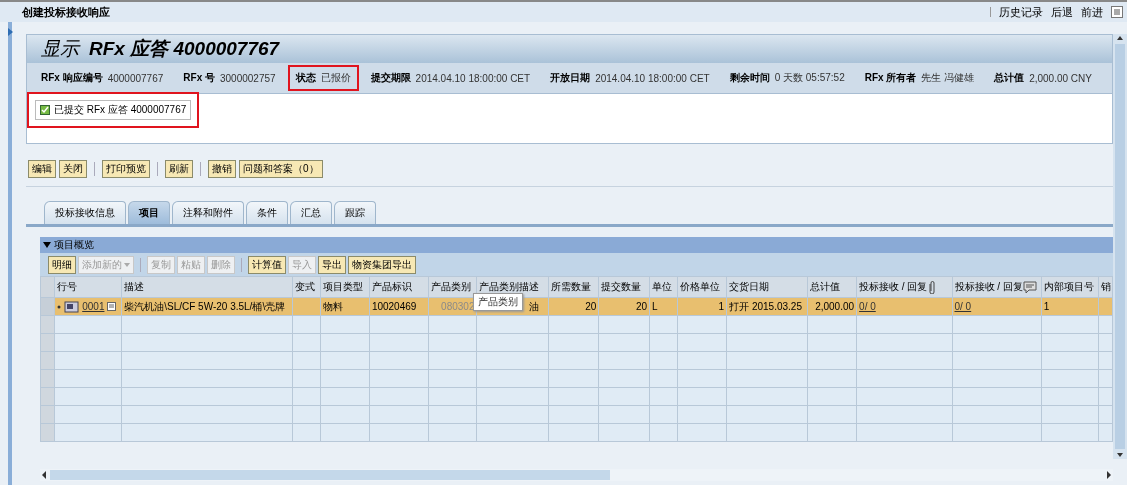  What do you see at coordinates (1062, 12) in the screenshot?
I see `nav-link: 后退` at bounding box center [1062, 12].